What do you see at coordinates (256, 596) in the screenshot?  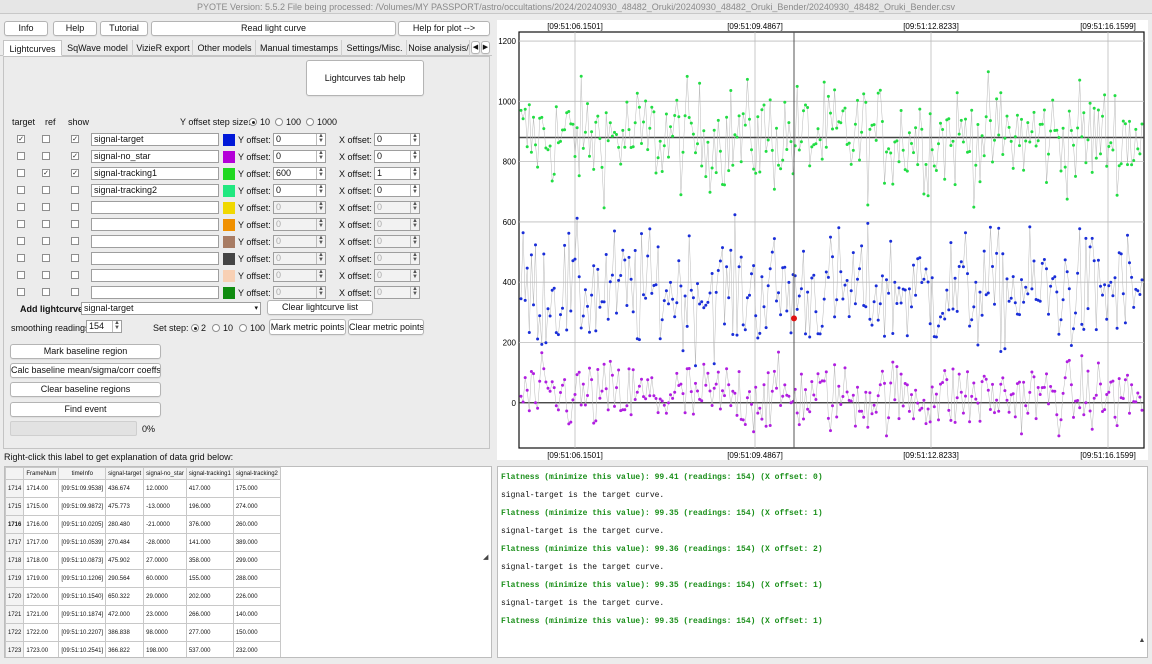 I see `grid-cell: 226.000` at bounding box center [256, 596].